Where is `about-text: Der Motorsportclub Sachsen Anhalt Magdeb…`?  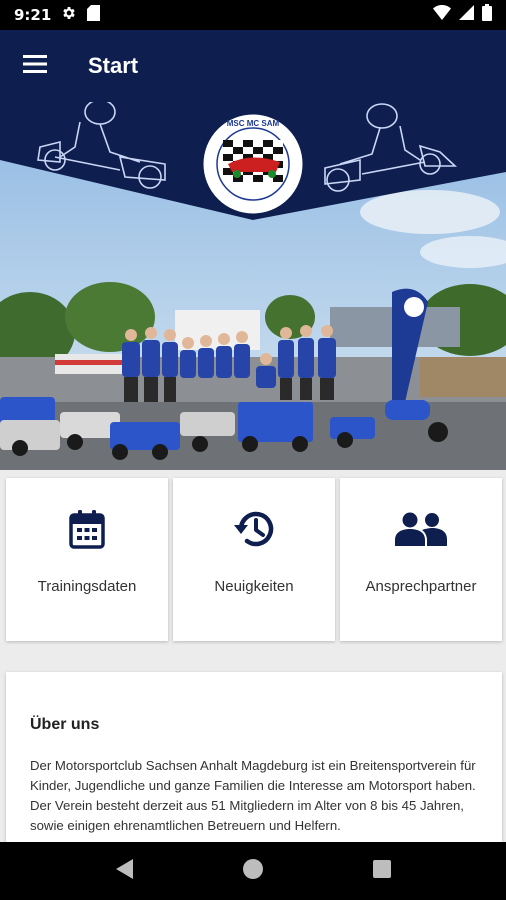
about-text: Der Motorsportclub Sachsen Anhalt Magdeb… is located at coordinates (253, 795).